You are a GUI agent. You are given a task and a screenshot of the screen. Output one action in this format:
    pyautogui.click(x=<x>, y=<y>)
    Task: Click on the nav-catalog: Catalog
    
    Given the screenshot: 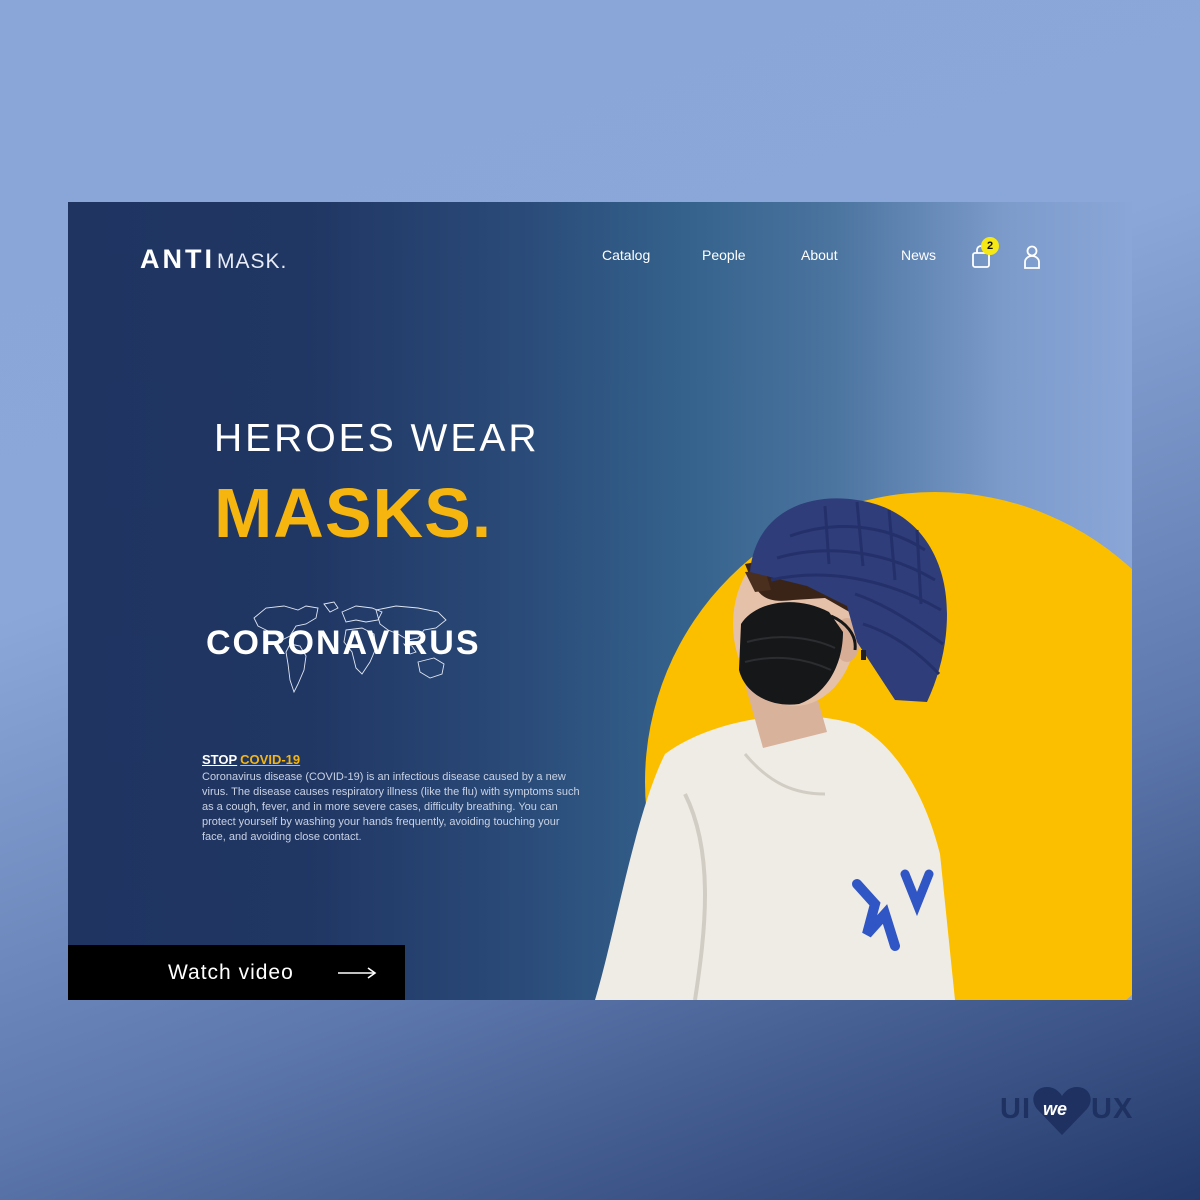 What is the action you would take?
    pyautogui.click(x=626, y=255)
    